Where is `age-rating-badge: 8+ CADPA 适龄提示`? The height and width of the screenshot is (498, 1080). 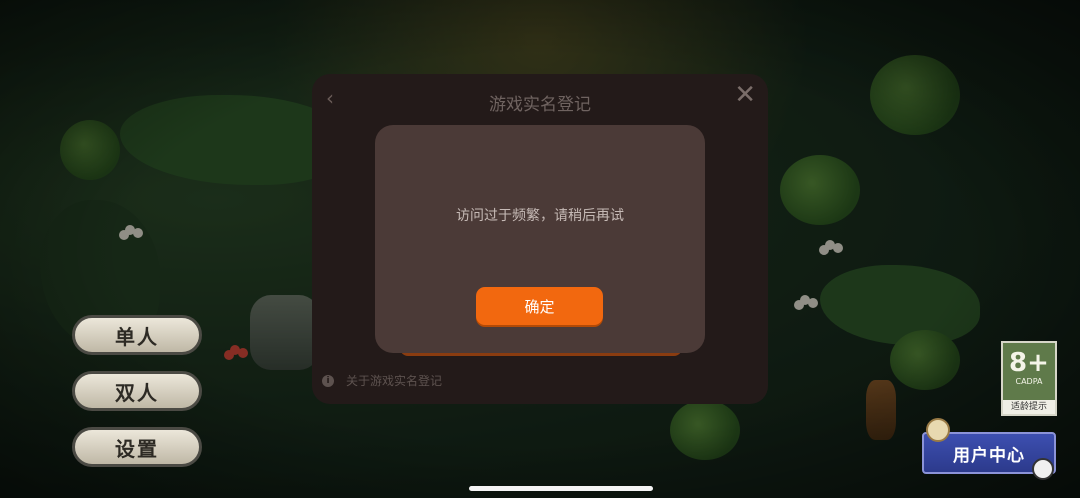
age-rating-badge: 8+ CADPA 适龄提示 is located at coordinates (1029, 378).